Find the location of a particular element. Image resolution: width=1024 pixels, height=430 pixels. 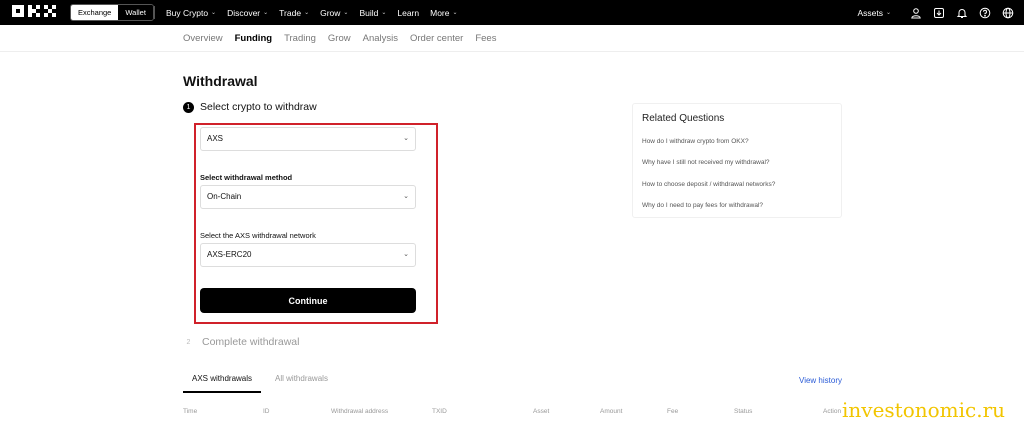

step-1: 1 Select crypto to withdraw is located at coordinates (250, 107).